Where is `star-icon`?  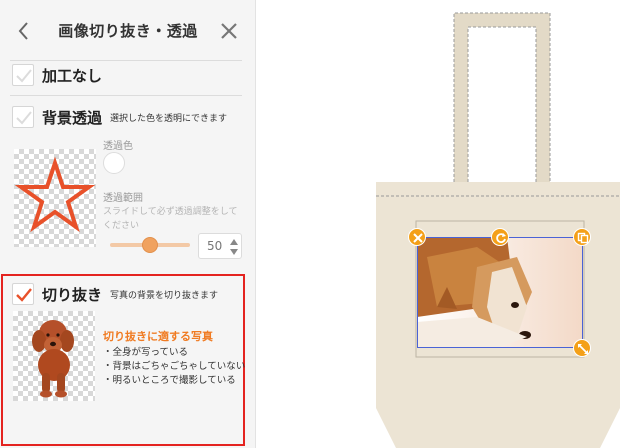 star-icon is located at coordinates (55, 194).